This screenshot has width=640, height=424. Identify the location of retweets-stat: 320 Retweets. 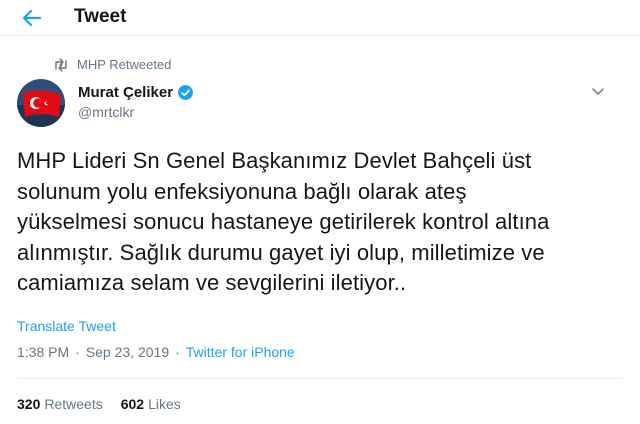
(60, 404).